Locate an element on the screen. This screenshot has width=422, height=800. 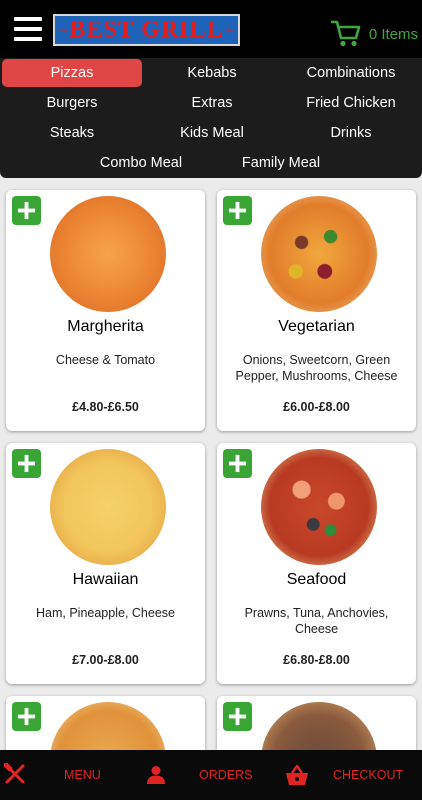
bottom-nav-checkout-label: CHECKOUT is located at coordinates (368, 775).